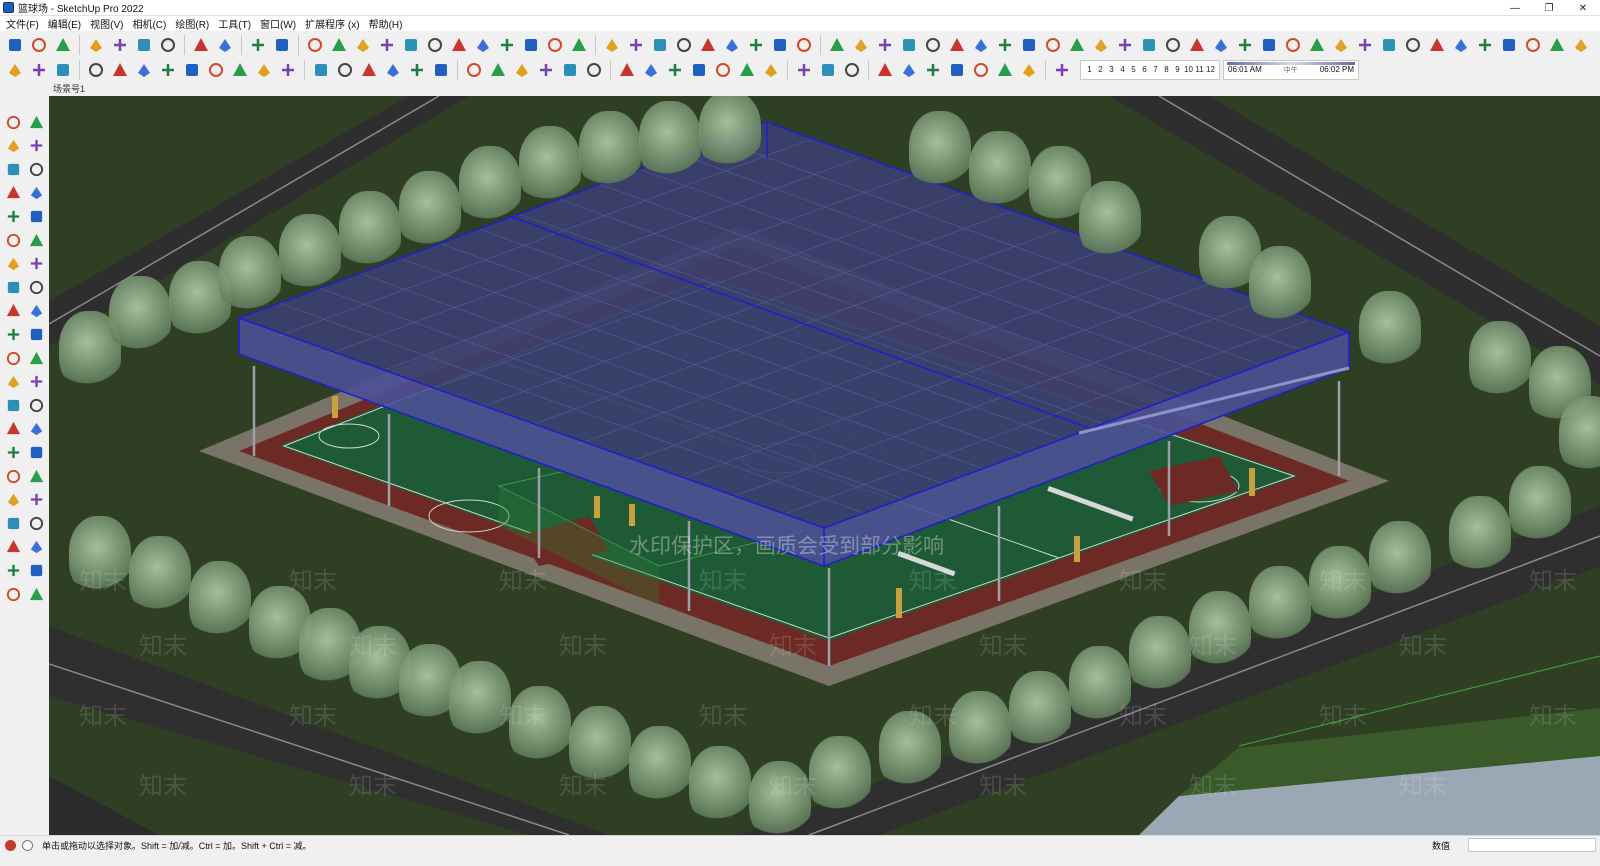 The image size is (1600, 866). What do you see at coordinates (1125, 45) in the screenshot?
I see `tube-icon` at bounding box center [1125, 45].